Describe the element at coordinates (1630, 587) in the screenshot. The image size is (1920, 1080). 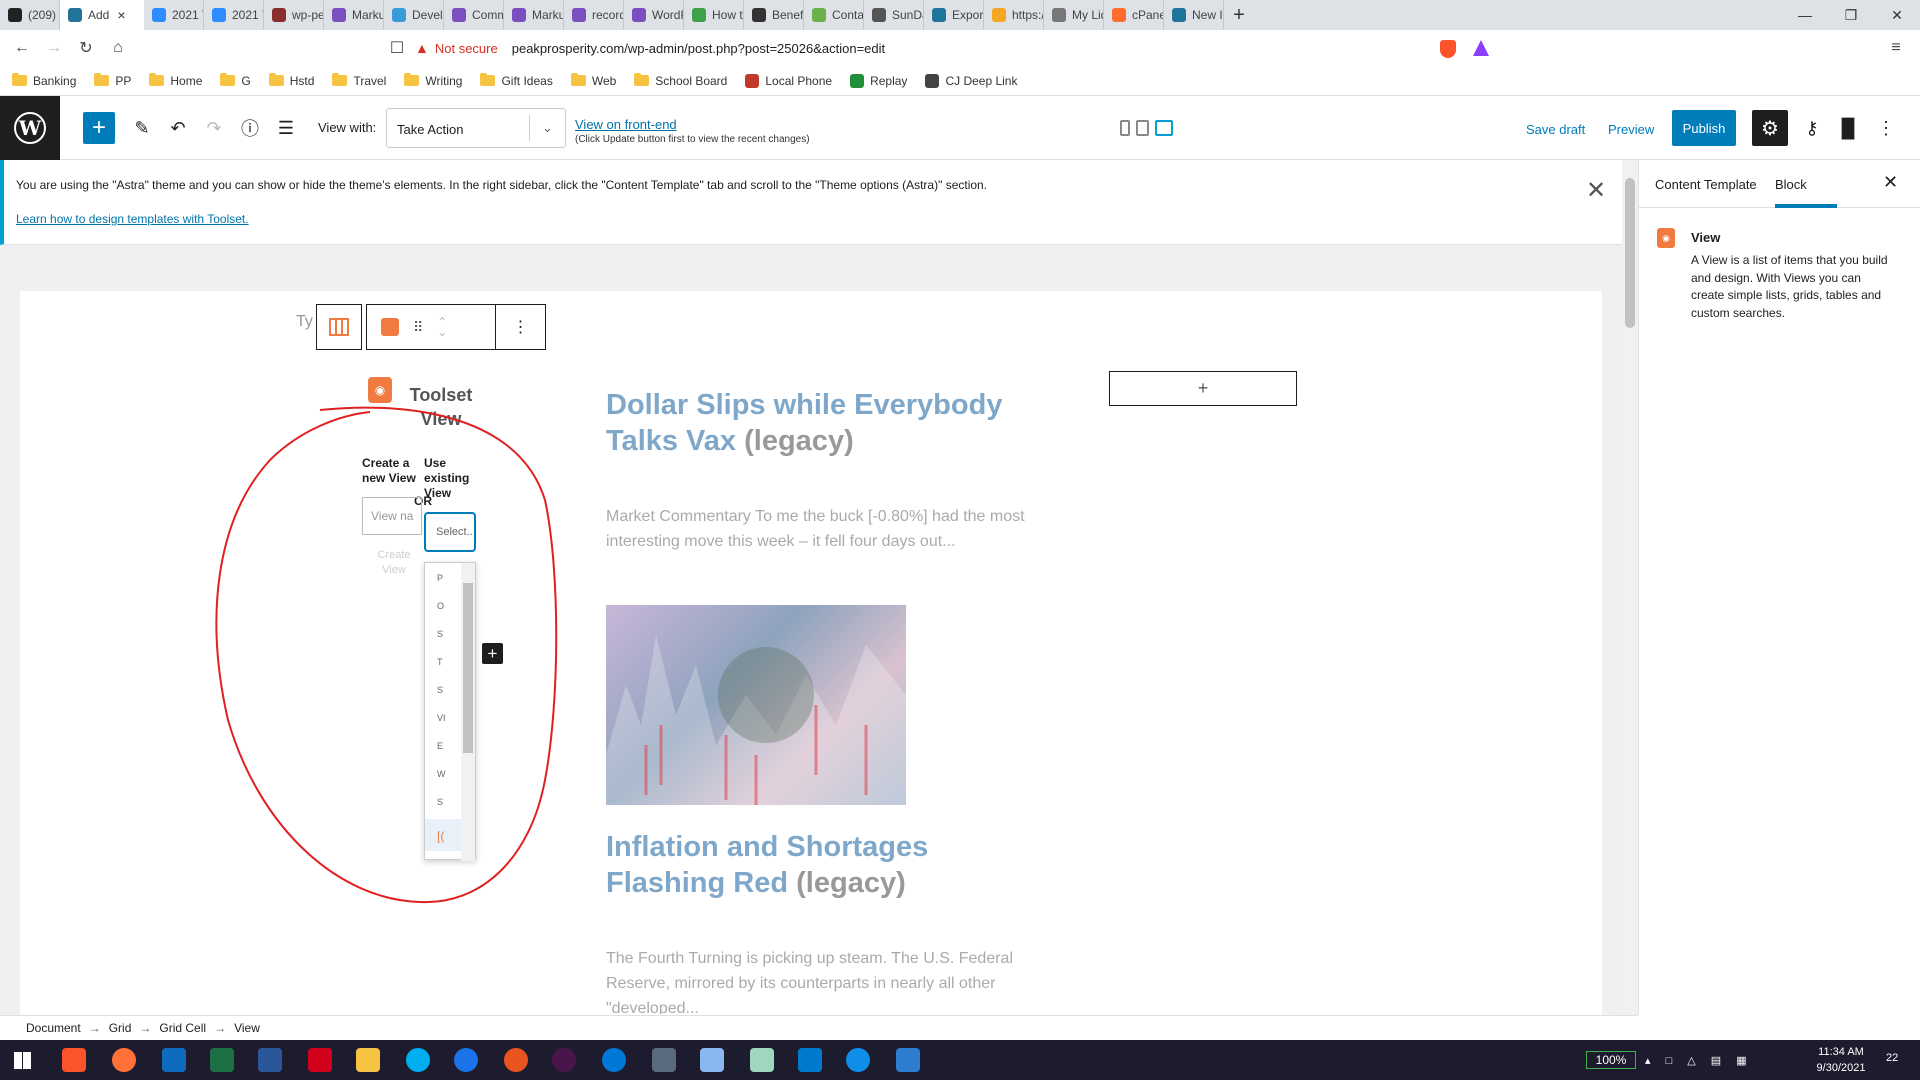
I see `canvas-scrollbar` at that location.